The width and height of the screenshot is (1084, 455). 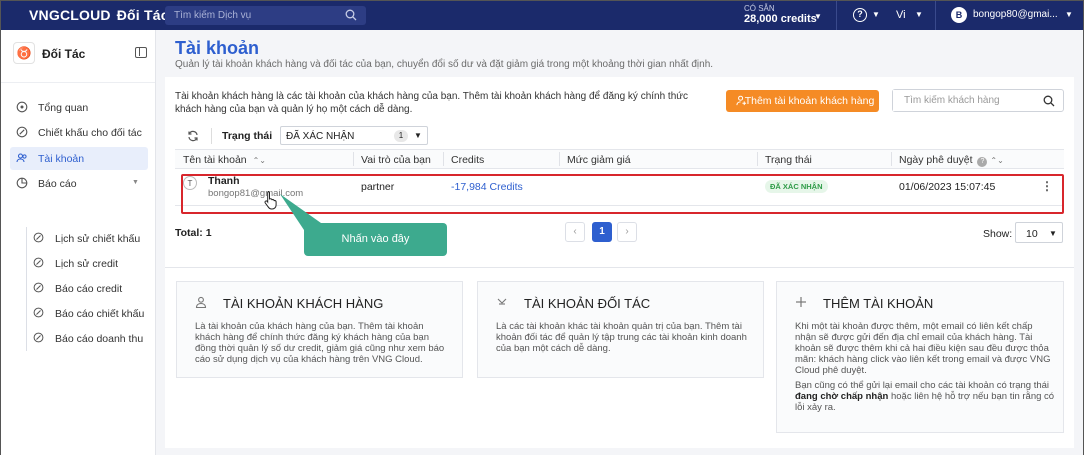 I want to click on refresh-icon, so click(x=193, y=136).